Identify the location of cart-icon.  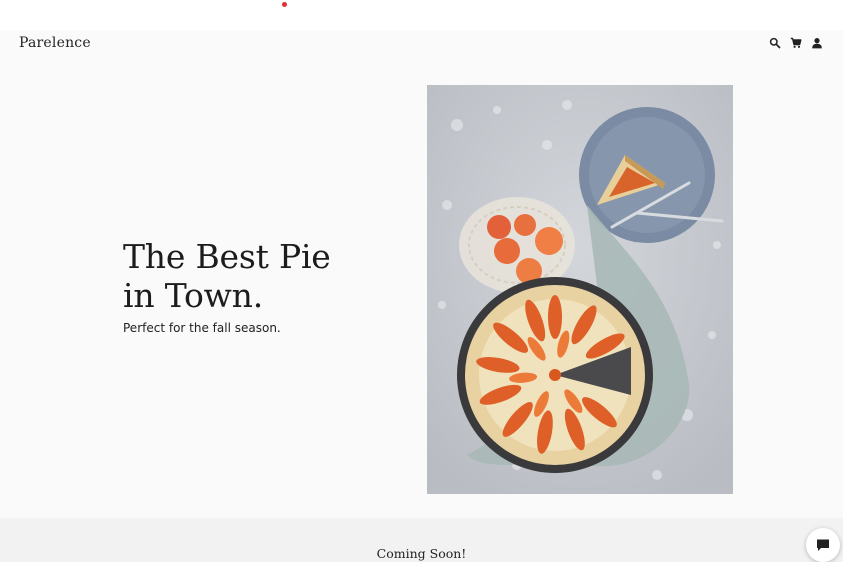
(796, 43).